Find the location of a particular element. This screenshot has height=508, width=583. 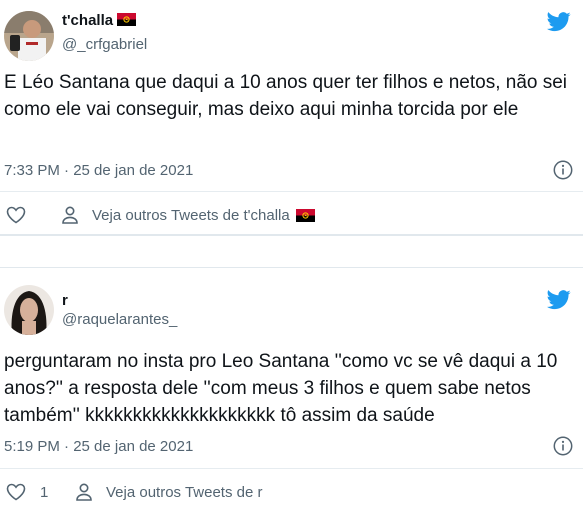

display-name-text: t'challa is located at coordinates (88, 20).